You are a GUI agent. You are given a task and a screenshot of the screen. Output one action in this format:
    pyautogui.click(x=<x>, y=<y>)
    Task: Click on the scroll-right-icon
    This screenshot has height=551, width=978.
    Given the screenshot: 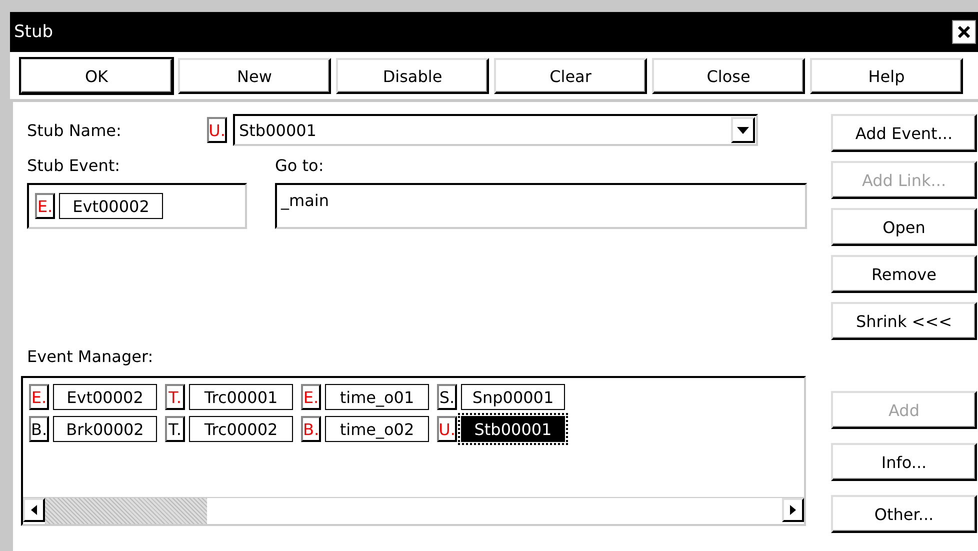 What is the action you would take?
    pyautogui.click(x=793, y=510)
    